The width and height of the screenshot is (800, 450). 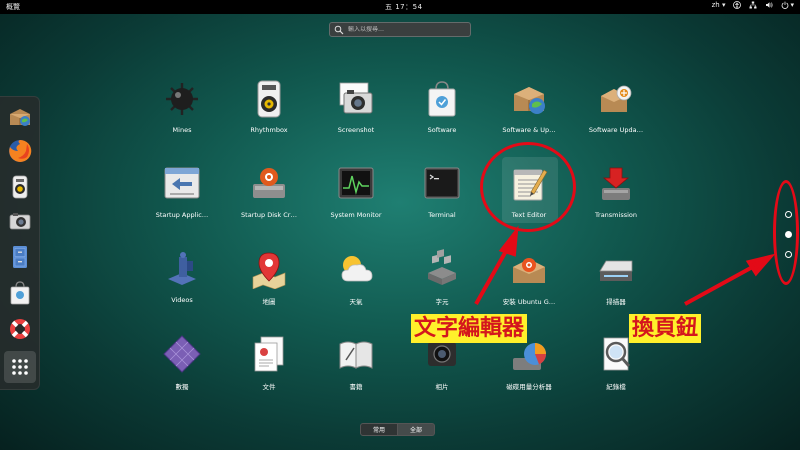 What do you see at coordinates (356, 98) in the screenshot?
I see `screenshot-icon` at bounding box center [356, 98].